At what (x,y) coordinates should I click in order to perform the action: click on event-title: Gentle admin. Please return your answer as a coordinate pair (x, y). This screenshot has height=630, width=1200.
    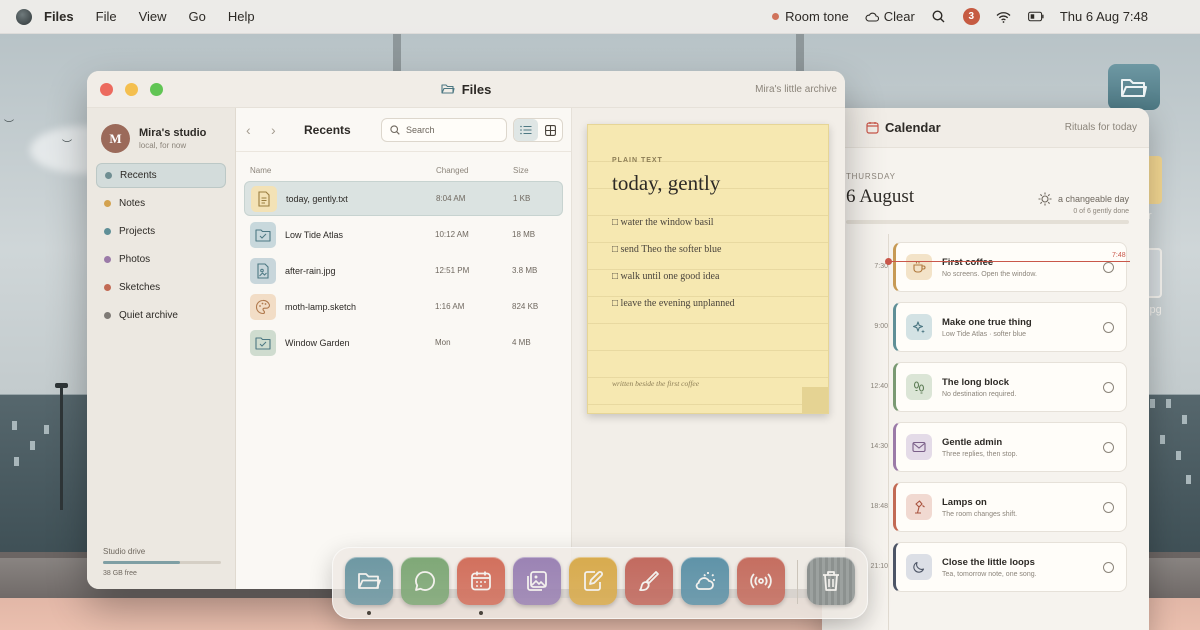
    Looking at the image, I should click on (972, 442).